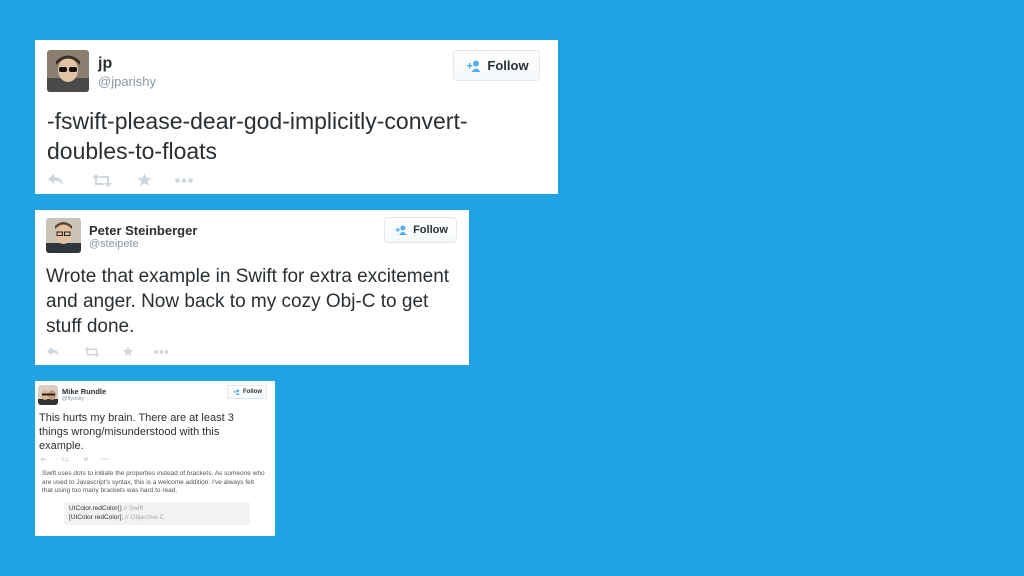 This screenshot has width=1024, height=576. Describe the element at coordinates (133, 508) in the screenshot. I see `code-comment: // Swift` at that location.